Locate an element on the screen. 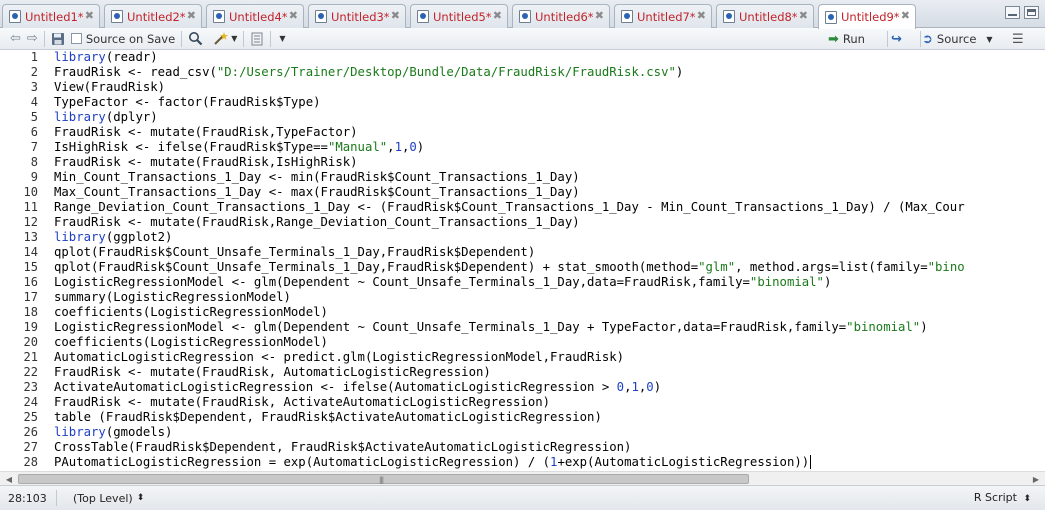 The height and width of the screenshot is (510, 1045). code-tools-button: ▼ is located at coordinates (225, 39).